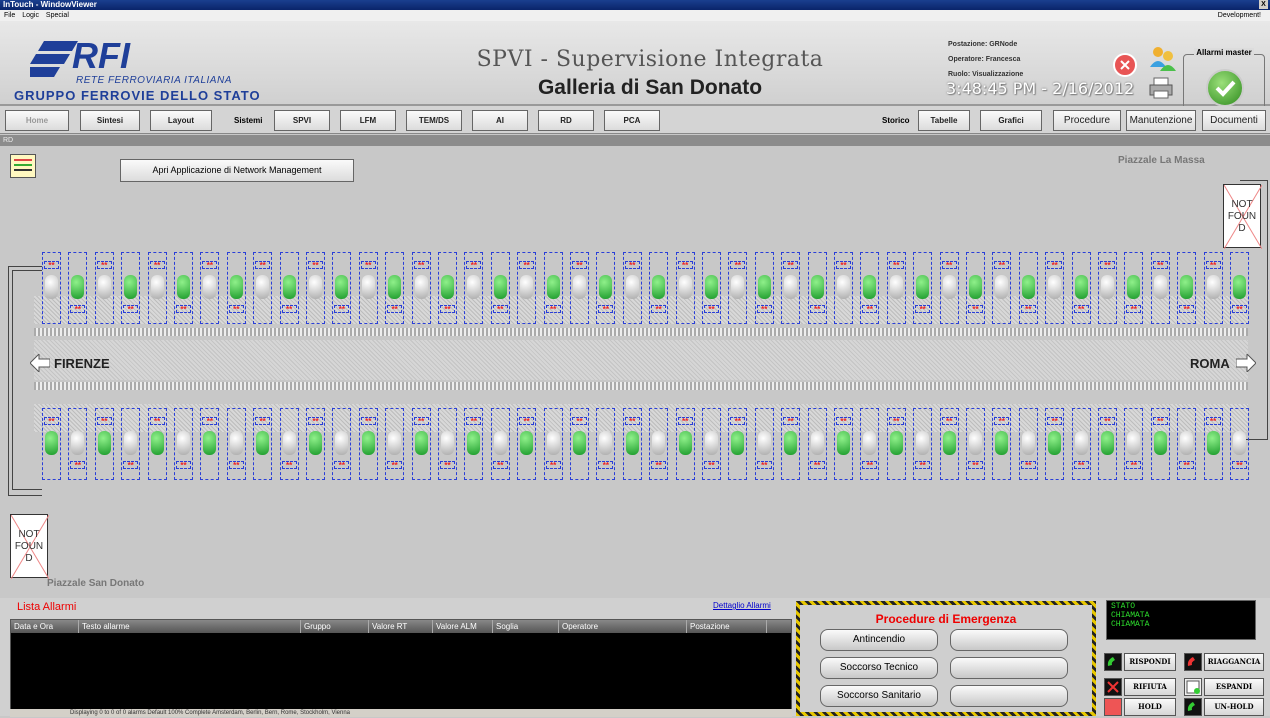  I want to click on rifiuta-button: RIFIUTA, so click(1150, 687).